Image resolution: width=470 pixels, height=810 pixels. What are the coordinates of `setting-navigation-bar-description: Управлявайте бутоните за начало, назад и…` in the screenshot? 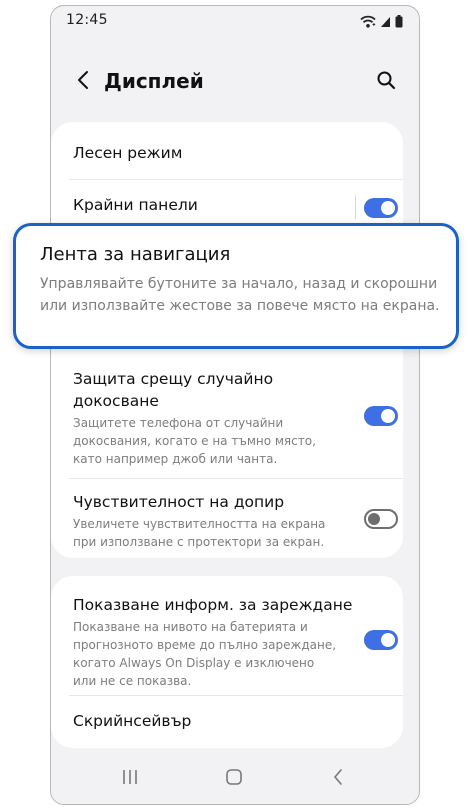 It's located at (240, 295).